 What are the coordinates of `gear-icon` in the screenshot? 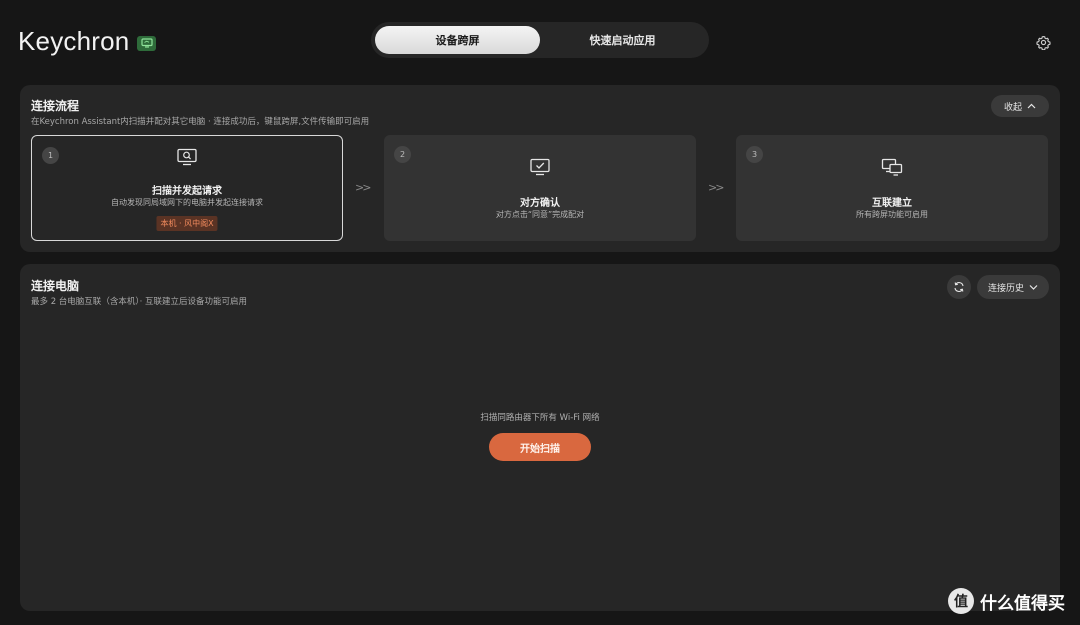 It's located at (1043, 42).